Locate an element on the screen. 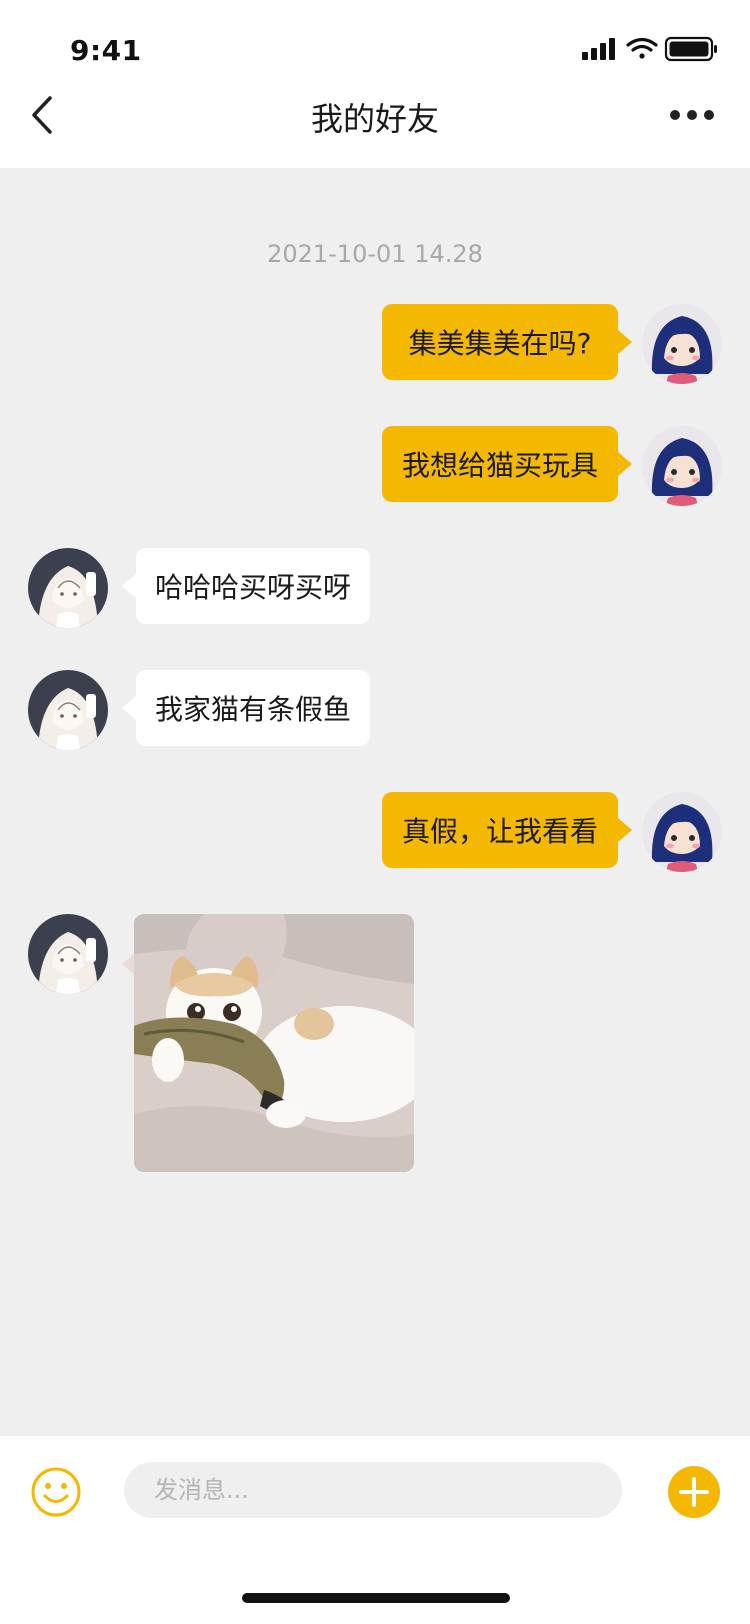 The height and width of the screenshot is (1624, 750). status-time: 9:41 is located at coordinates (106, 50).